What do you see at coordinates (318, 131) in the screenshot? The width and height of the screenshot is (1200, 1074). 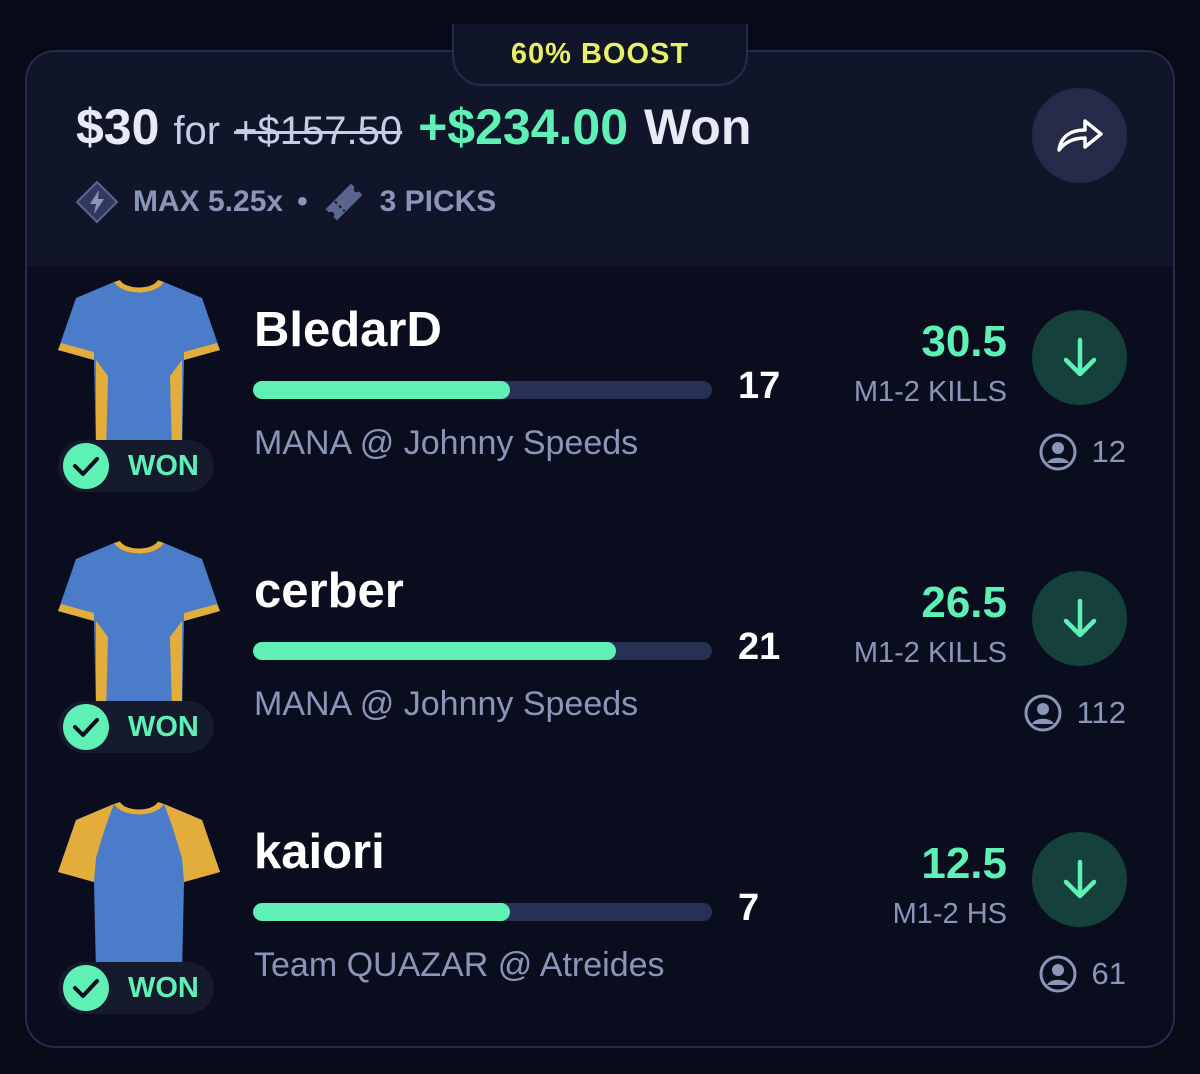 I see `original-payout: +$157.50` at bounding box center [318, 131].